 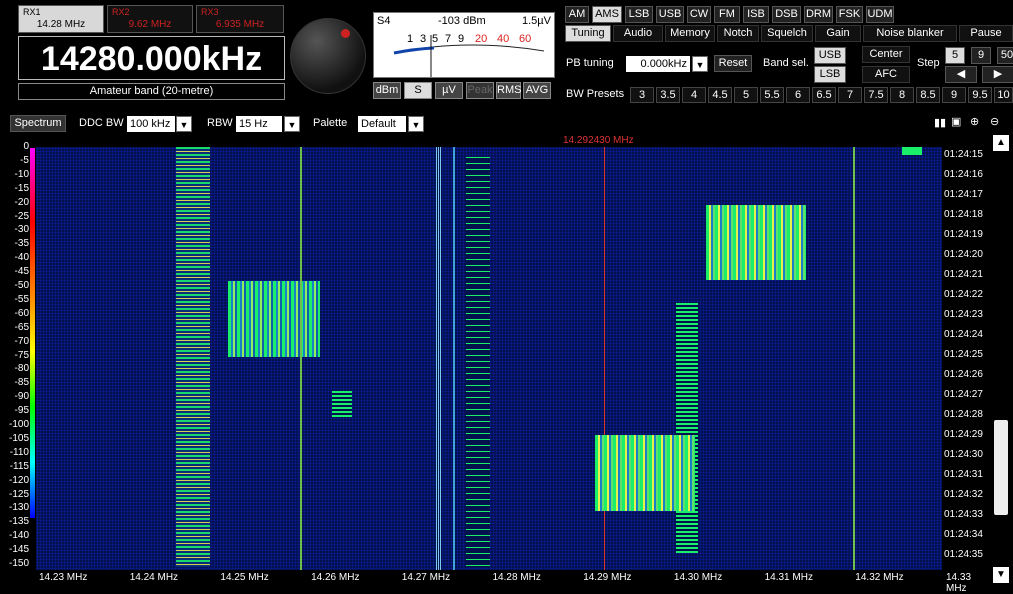 I want to click on step-left-icon: ◀, so click(x=961, y=74).